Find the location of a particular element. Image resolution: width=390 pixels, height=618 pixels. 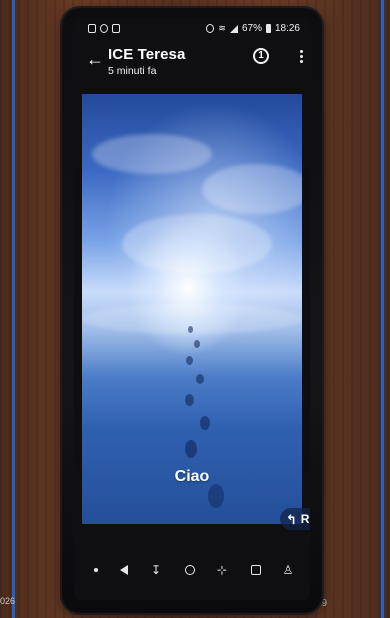

nav-recent-apps-icon is located at coordinates (256, 570).